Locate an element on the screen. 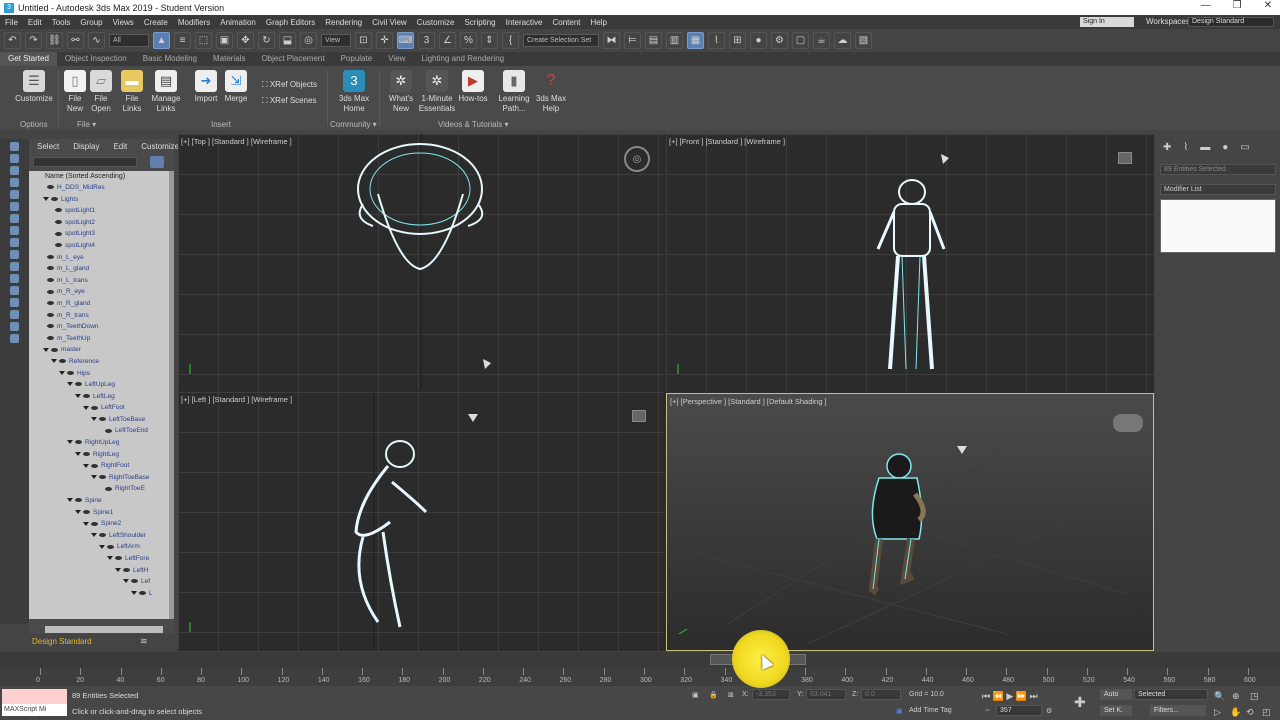  modifier-list-dropdown: Modifier List is located at coordinates (1218, 189).